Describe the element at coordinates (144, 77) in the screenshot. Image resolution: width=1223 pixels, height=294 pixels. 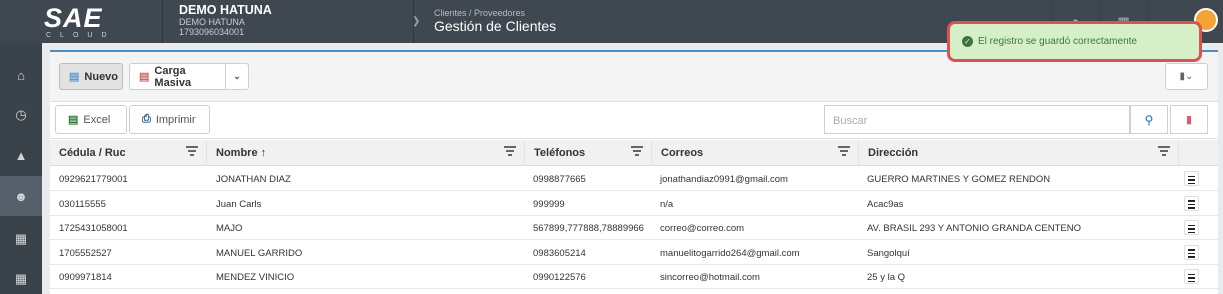
I see `bulk-upload-icon: ▤` at that location.